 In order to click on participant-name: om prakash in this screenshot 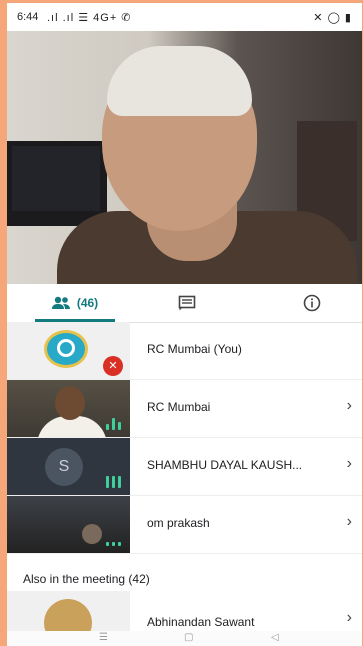, I will do `click(178, 523)`.